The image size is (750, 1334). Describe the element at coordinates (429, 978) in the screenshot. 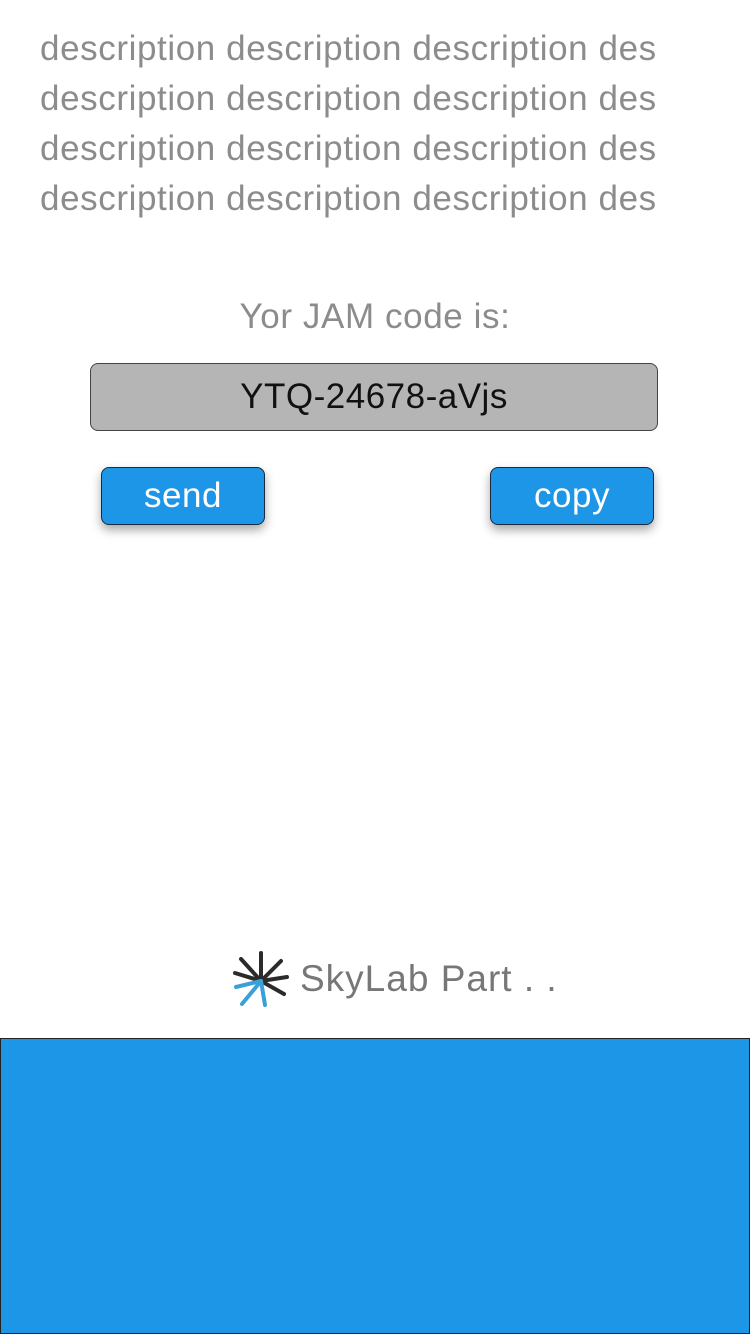

I see `brand-name: SkyLab Part . .` at that location.